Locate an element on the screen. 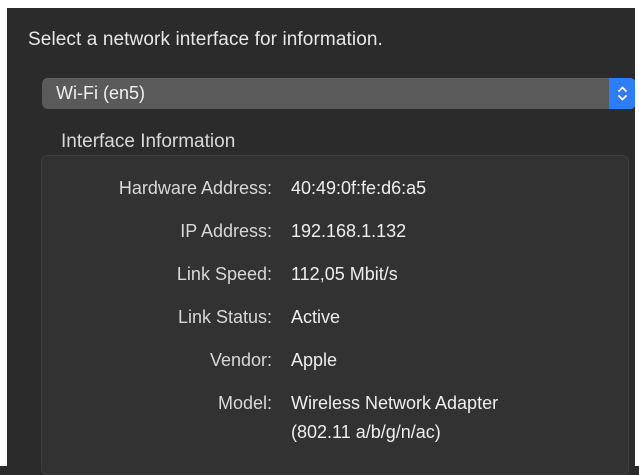 The height and width of the screenshot is (475, 639). vendor-value: Apple is located at coordinates (314, 360).